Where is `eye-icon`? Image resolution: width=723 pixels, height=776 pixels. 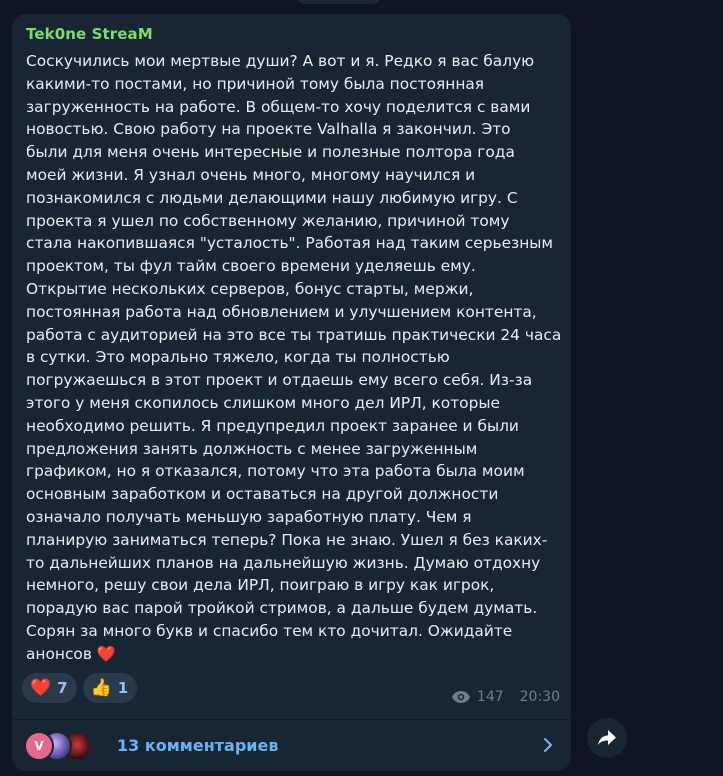
eye-icon is located at coordinates (460, 697).